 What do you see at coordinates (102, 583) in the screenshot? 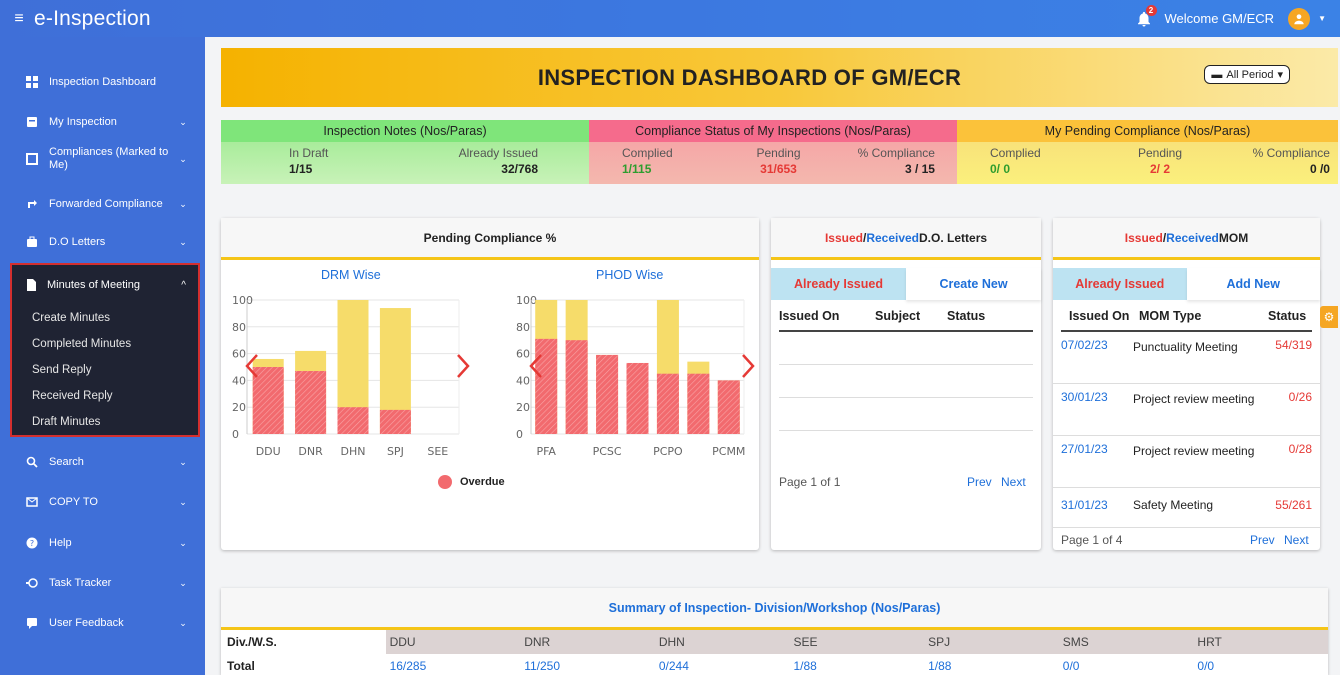
I see `sidebar-item-task-tracker: Task Tracker ⌄` at bounding box center [102, 583].